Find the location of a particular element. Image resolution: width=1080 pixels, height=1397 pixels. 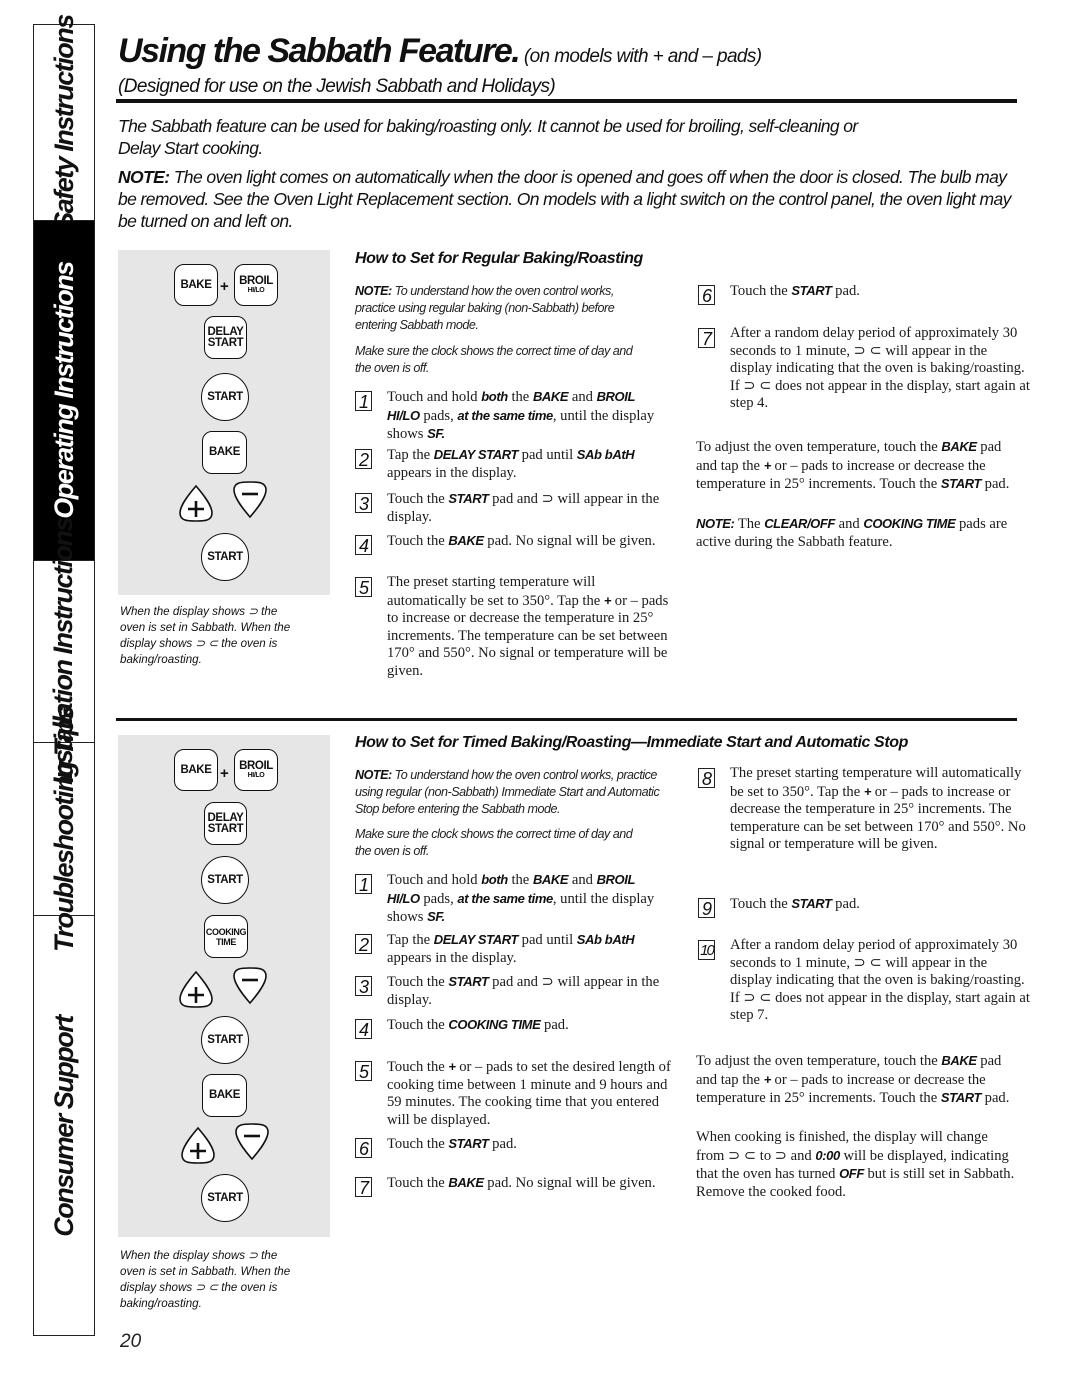

step-text: Touch the START pad. is located at coordinates (880, 293).